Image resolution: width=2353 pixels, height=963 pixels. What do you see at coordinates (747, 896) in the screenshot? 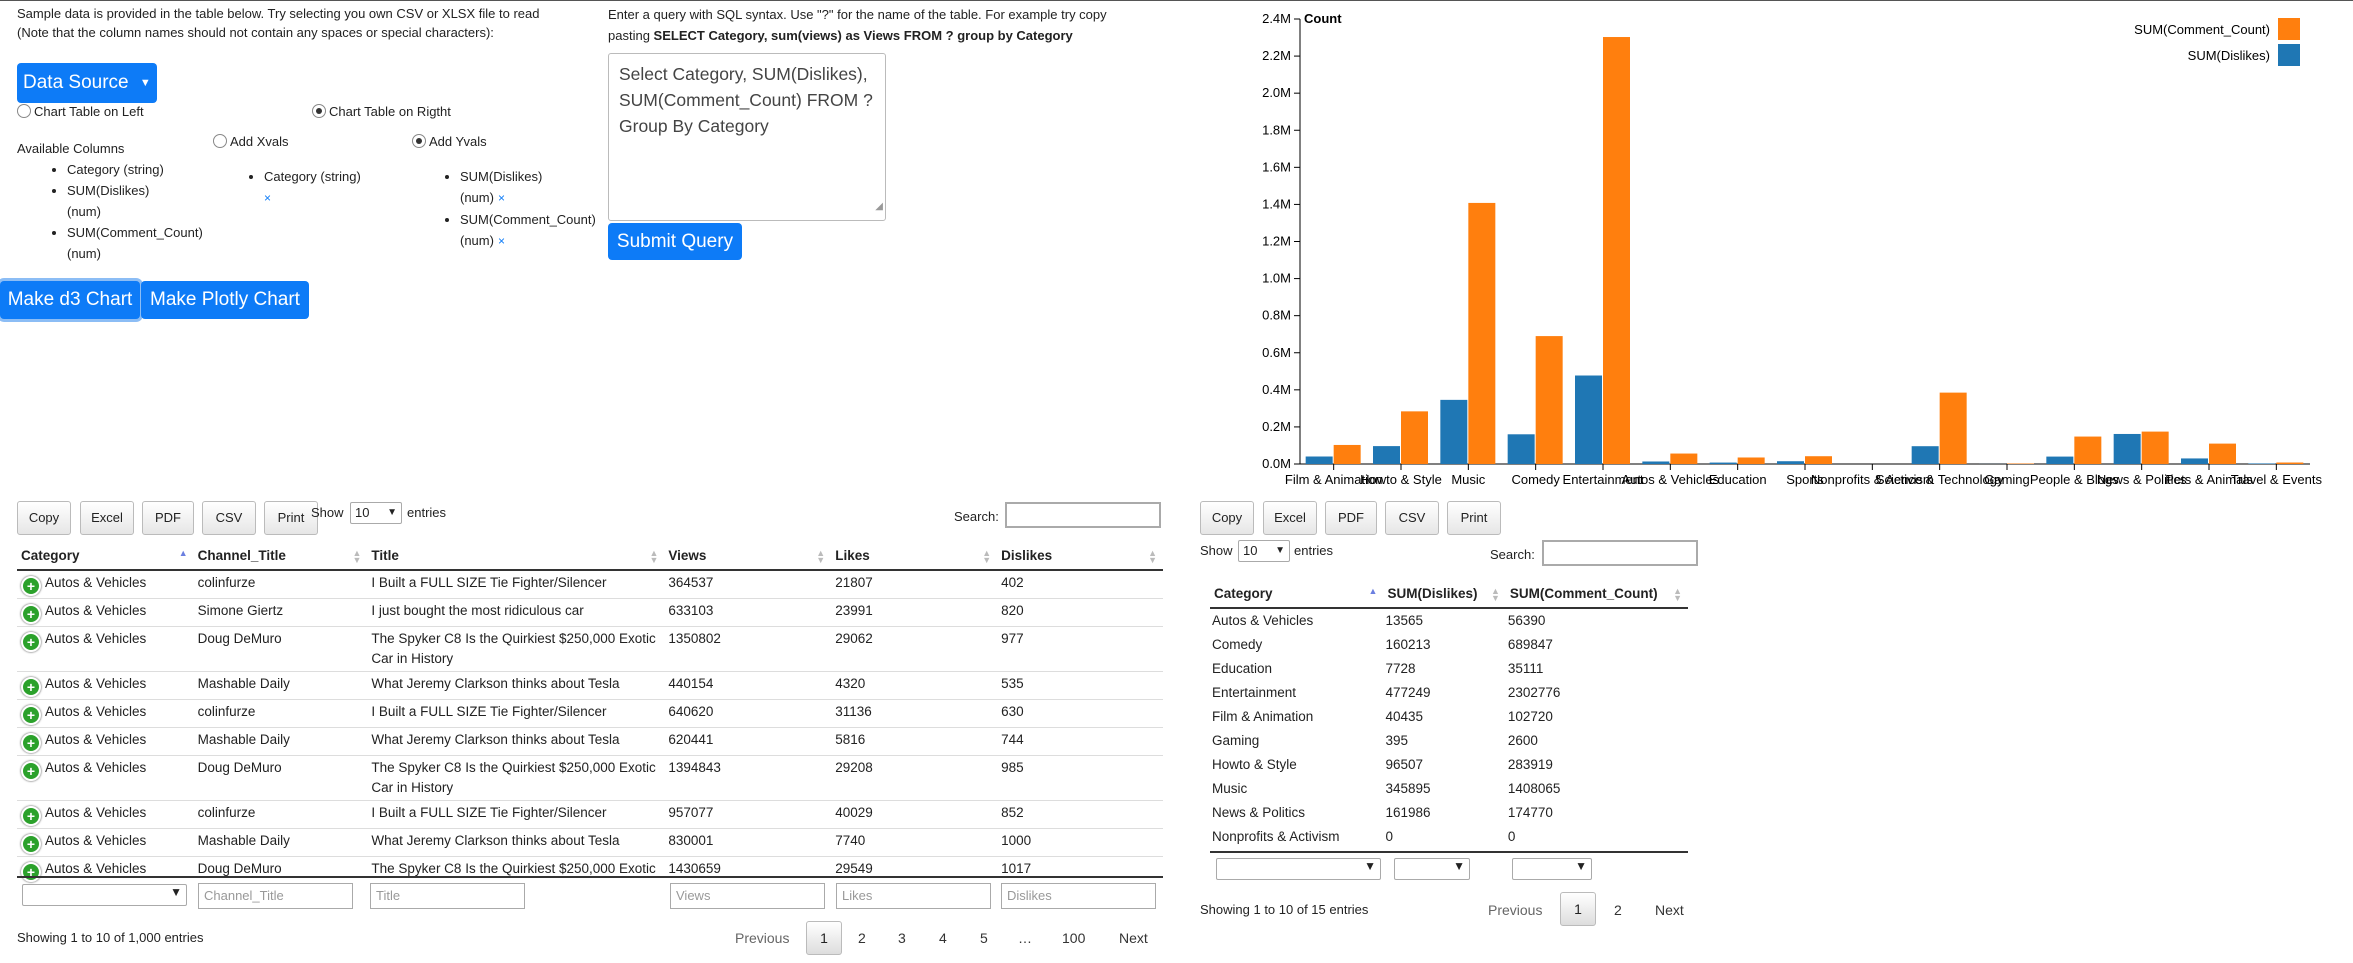
I see `filter-views-input: Views` at bounding box center [747, 896].